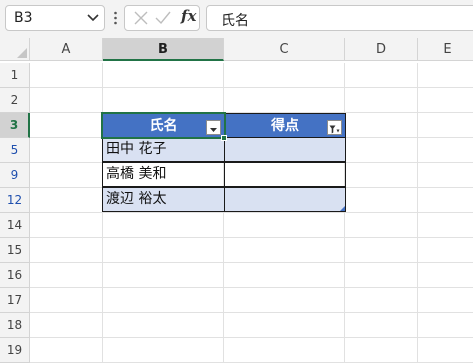 The height and width of the screenshot is (363, 473). What do you see at coordinates (15, 175) in the screenshot?
I see `row-header: 9` at bounding box center [15, 175].